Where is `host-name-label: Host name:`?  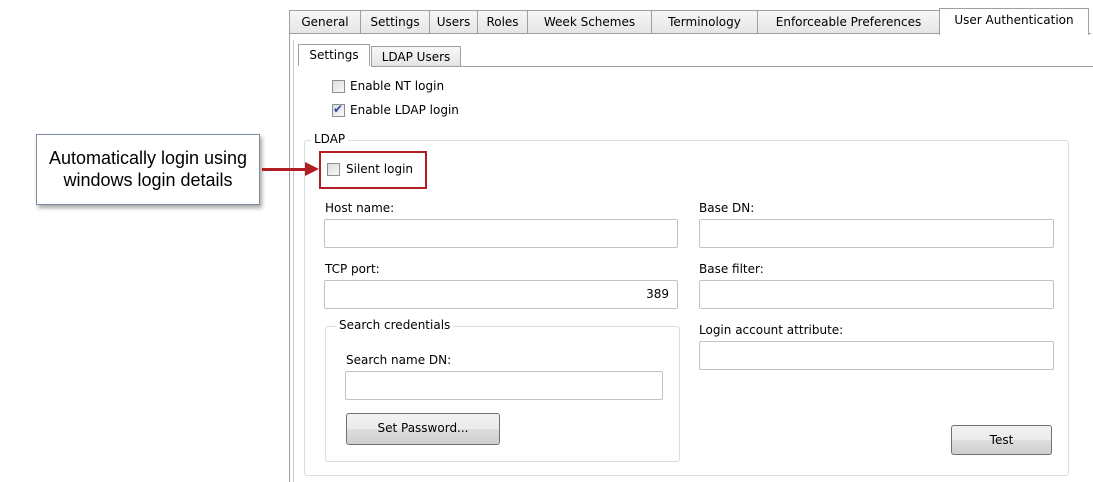
host-name-label: Host name: is located at coordinates (360, 208).